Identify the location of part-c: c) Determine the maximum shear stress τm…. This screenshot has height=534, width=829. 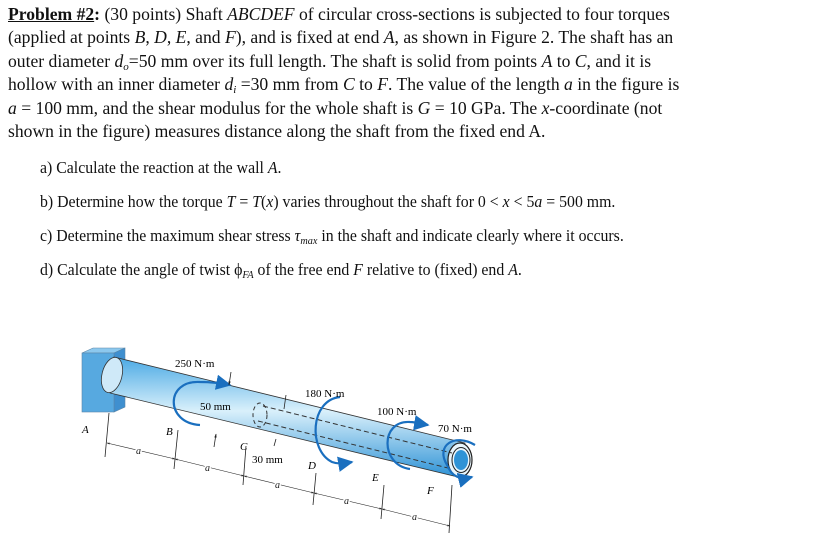
(332, 236).